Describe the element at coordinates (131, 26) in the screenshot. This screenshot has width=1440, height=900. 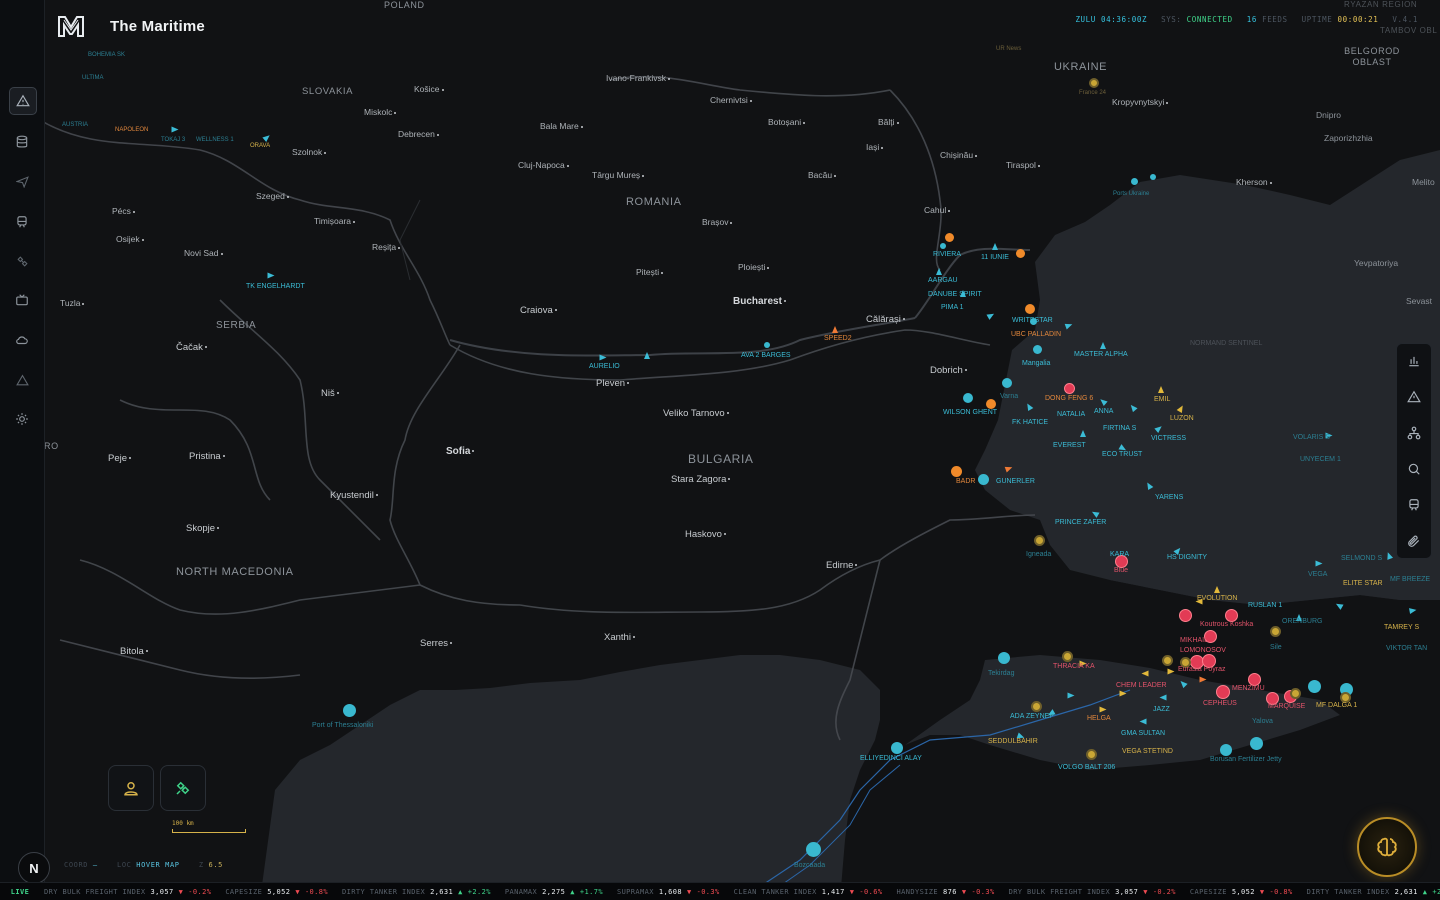
I see `brand: The Maritime` at that location.